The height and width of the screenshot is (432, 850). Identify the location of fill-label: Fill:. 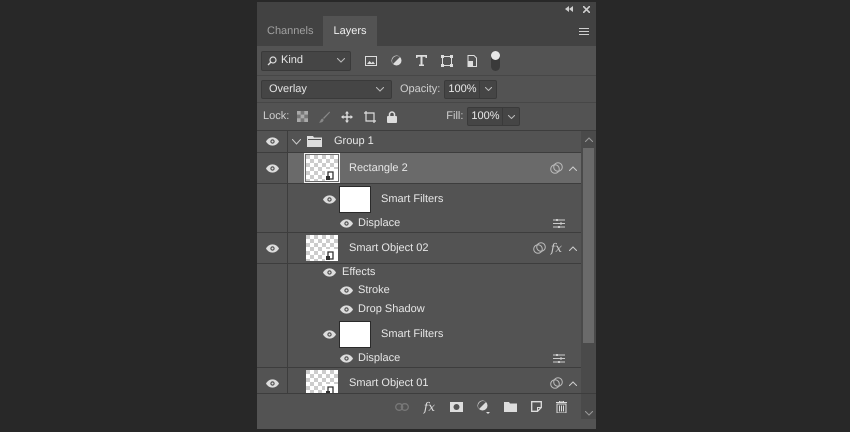
(455, 116).